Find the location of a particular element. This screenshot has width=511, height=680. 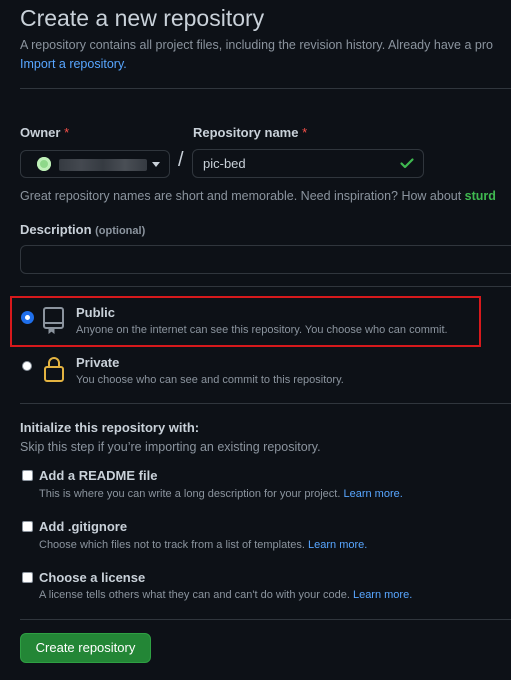

gitignore-title: Add .gitignore is located at coordinates (83, 526).